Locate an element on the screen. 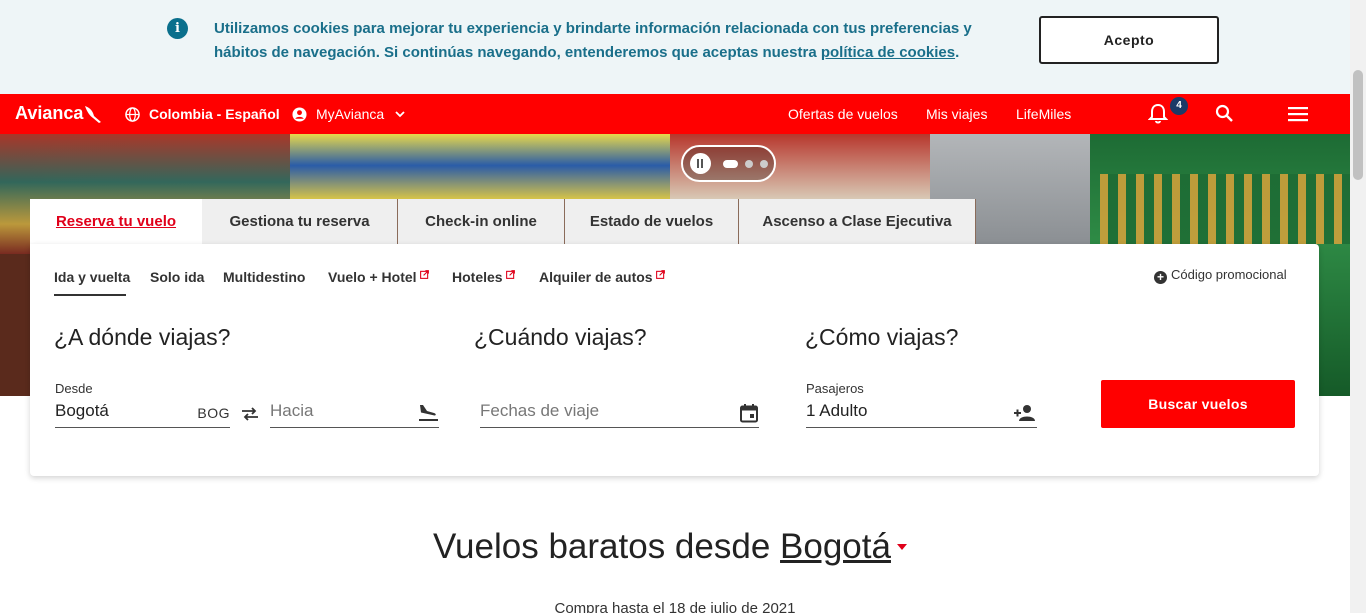 This screenshot has width=1366, height=613. info-icon: i is located at coordinates (177, 28).